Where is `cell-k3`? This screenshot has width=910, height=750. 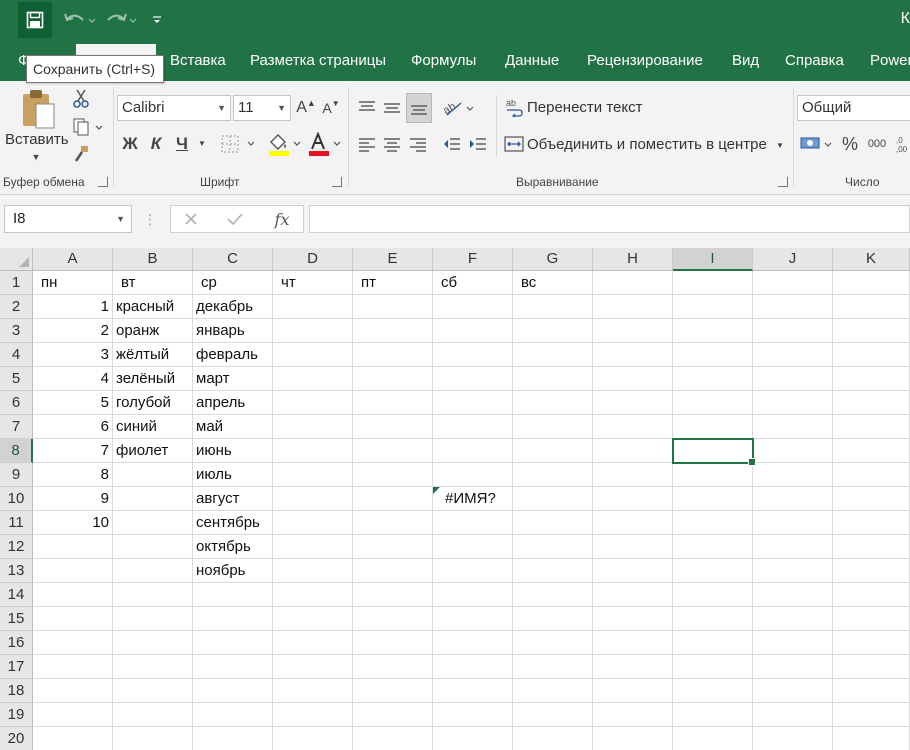 cell-k3 is located at coordinates (871, 331).